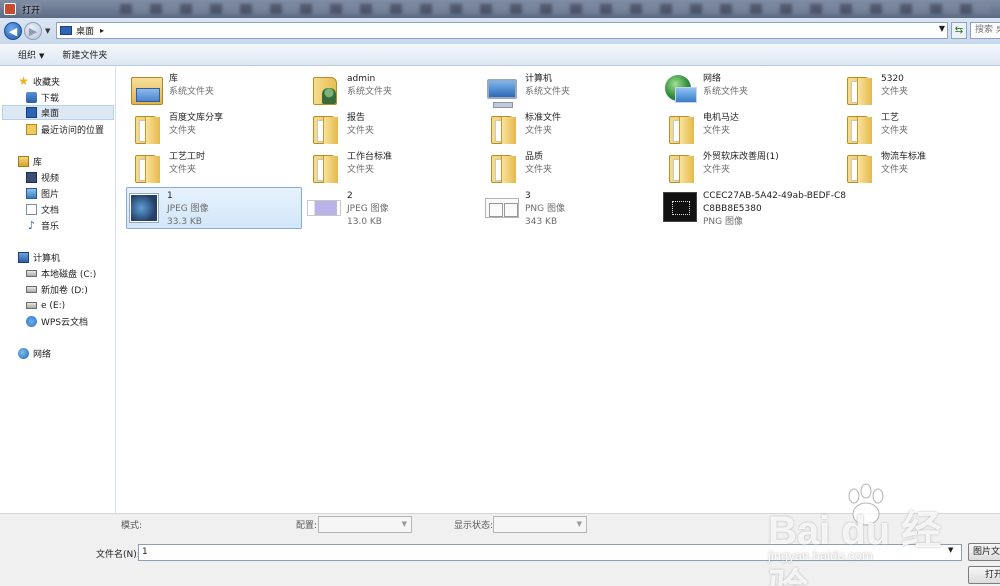 This screenshot has height=586, width=1000. What do you see at coordinates (392, 129) in the screenshot?
I see `list-item: 报告 文件夹` at bounding box center [392, 129].